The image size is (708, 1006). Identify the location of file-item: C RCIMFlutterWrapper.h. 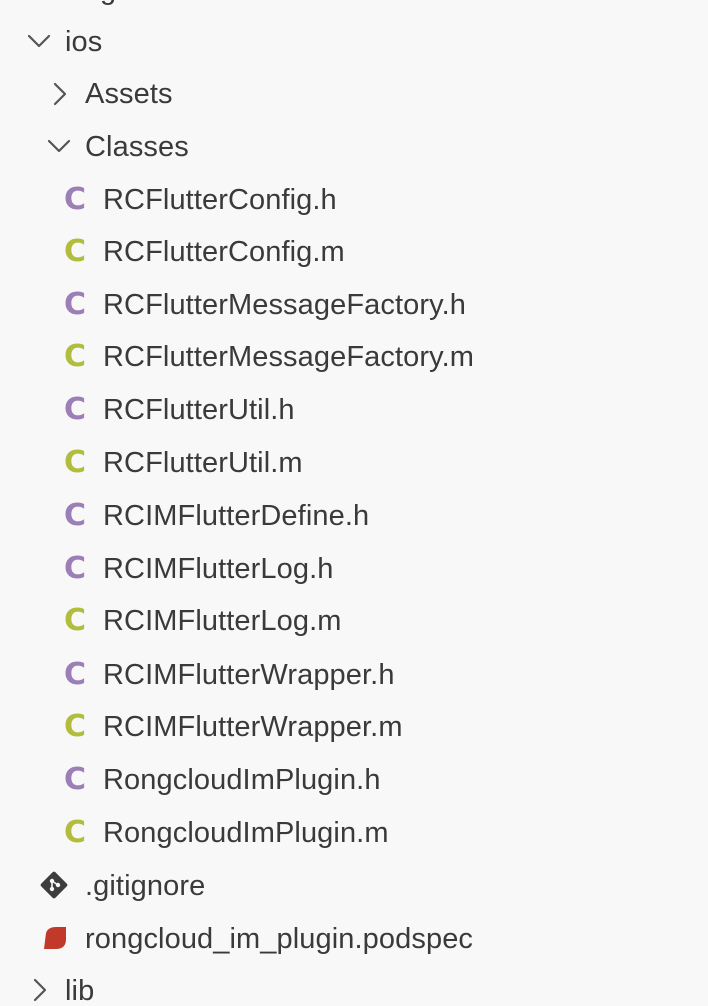
(354, 675).